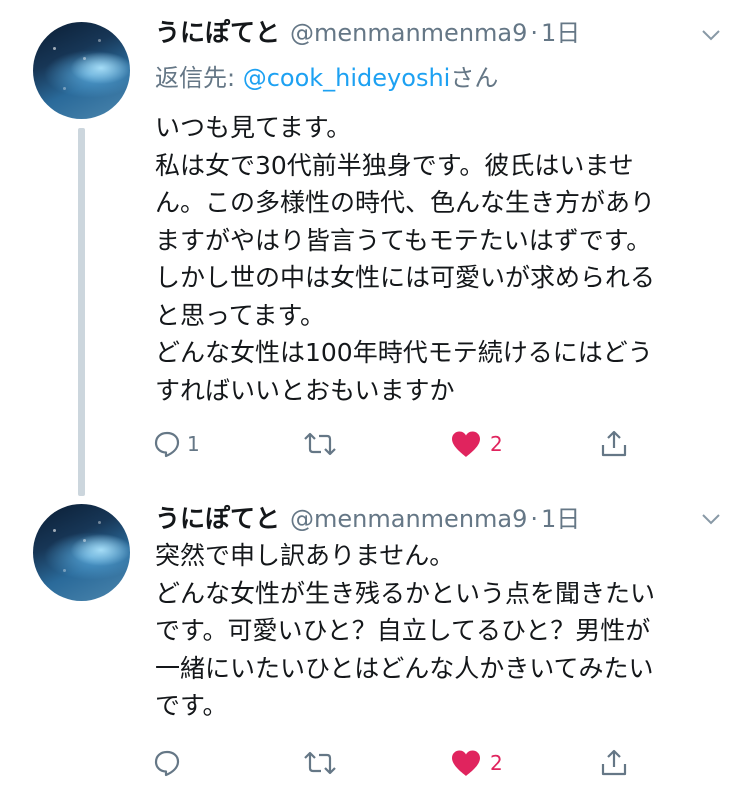  I want to click on tweet-actions: 1 2, so click(402, 444).